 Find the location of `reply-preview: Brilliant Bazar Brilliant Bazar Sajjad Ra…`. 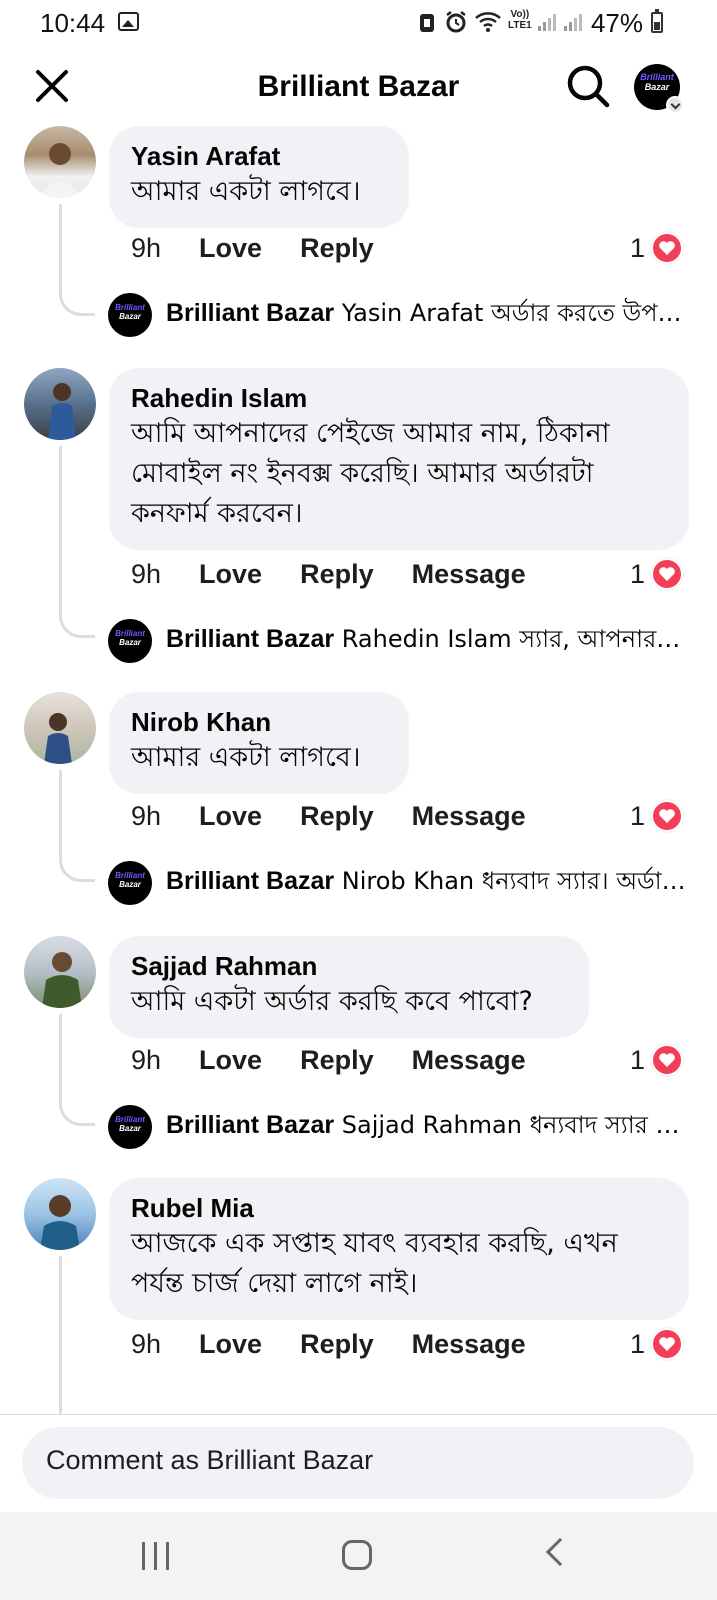

reply-preview: Brilliant Bazar Brilliant Bazar Sajjad Ra… is located at coordinates (398, 1127).